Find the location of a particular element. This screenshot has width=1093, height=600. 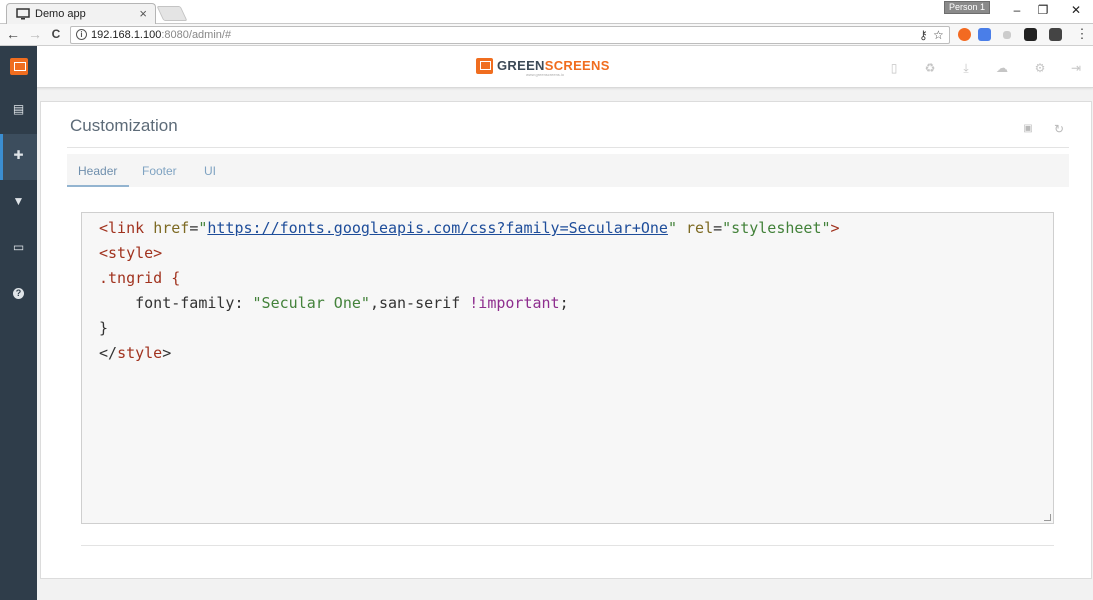

dark-extension-icon is located at coordinates (1055, 34).